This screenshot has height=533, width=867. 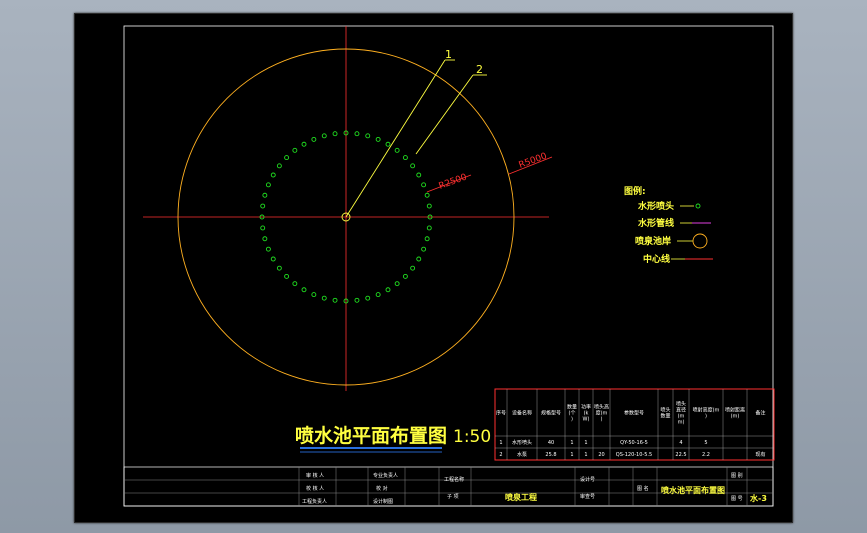 I want to click on drawing-title: 喷水池平面布置图, so click(x=371, y=435).